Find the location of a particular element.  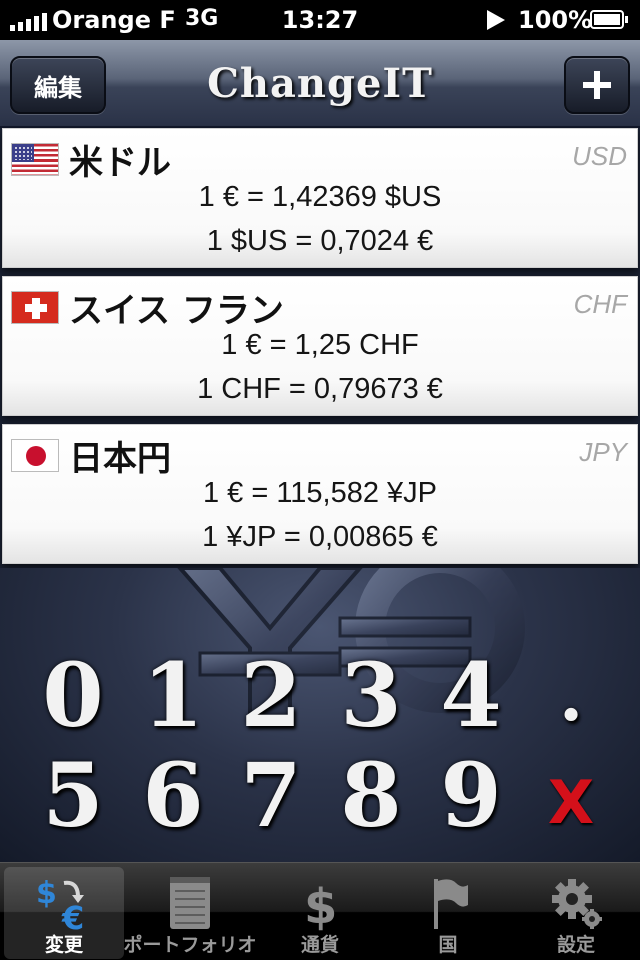

rate-euro-to-currency: 1 € = 1,25 CHF is located at coordinates (320, 345).